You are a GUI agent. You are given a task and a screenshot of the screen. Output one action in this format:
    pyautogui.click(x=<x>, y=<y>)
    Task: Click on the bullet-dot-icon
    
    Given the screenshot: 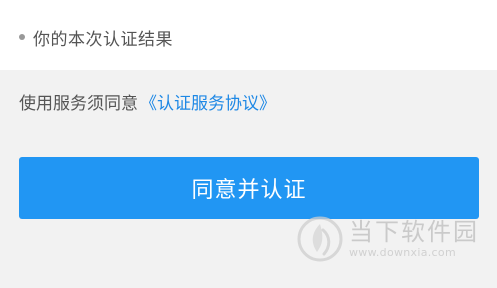 What is the action you would take?
    pyautogui.click(x=22, y=37)
    